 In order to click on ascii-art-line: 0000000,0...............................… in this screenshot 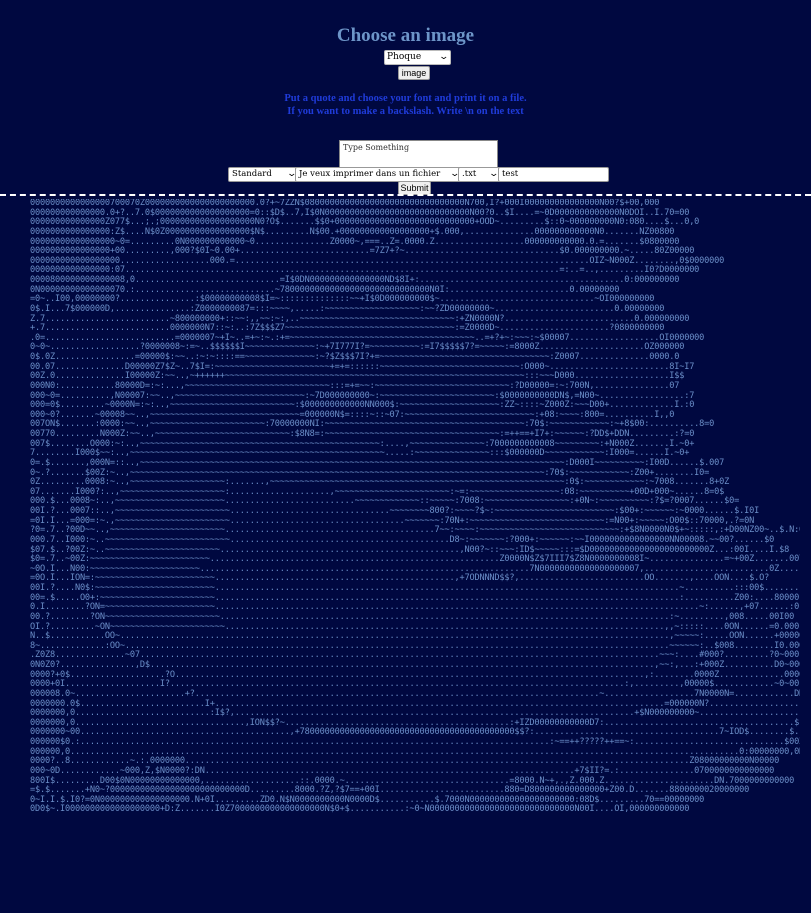, I will do `click(415, 722)`.